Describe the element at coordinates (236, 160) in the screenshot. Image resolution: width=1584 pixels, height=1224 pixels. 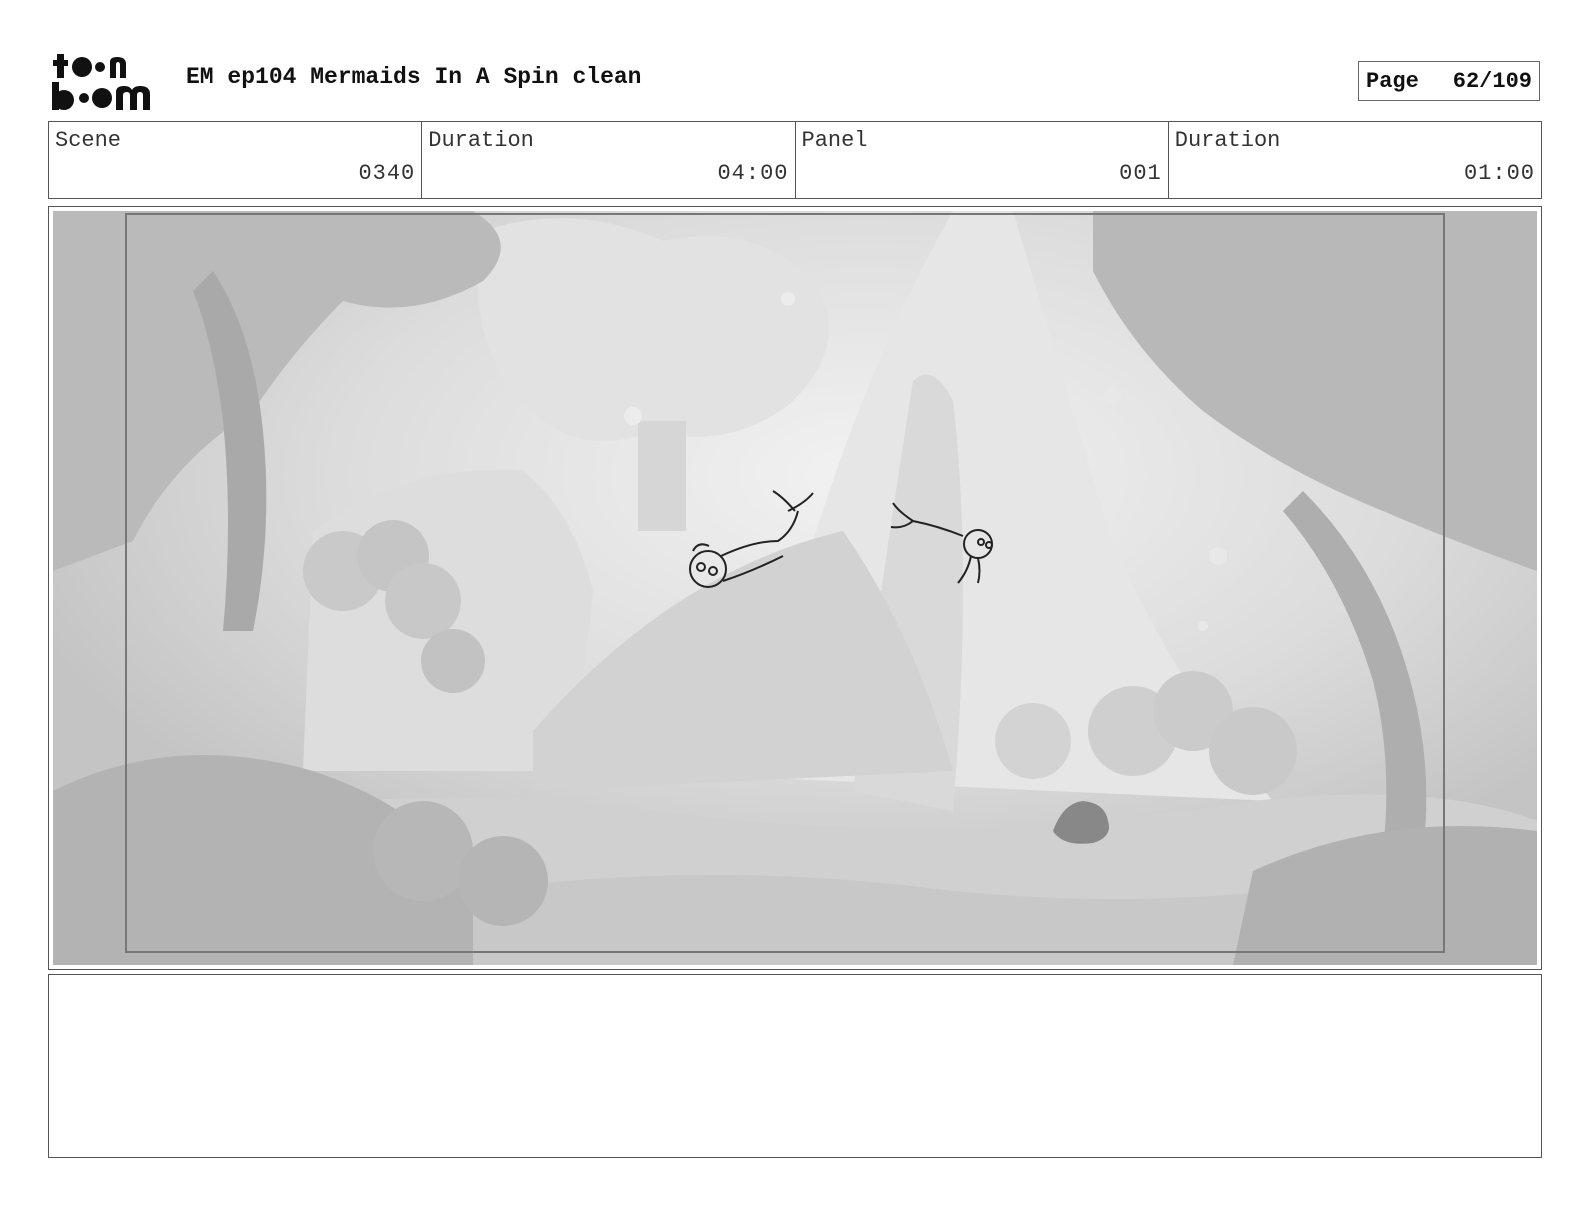
I see `scene-cell: Scene 0340` at that location.